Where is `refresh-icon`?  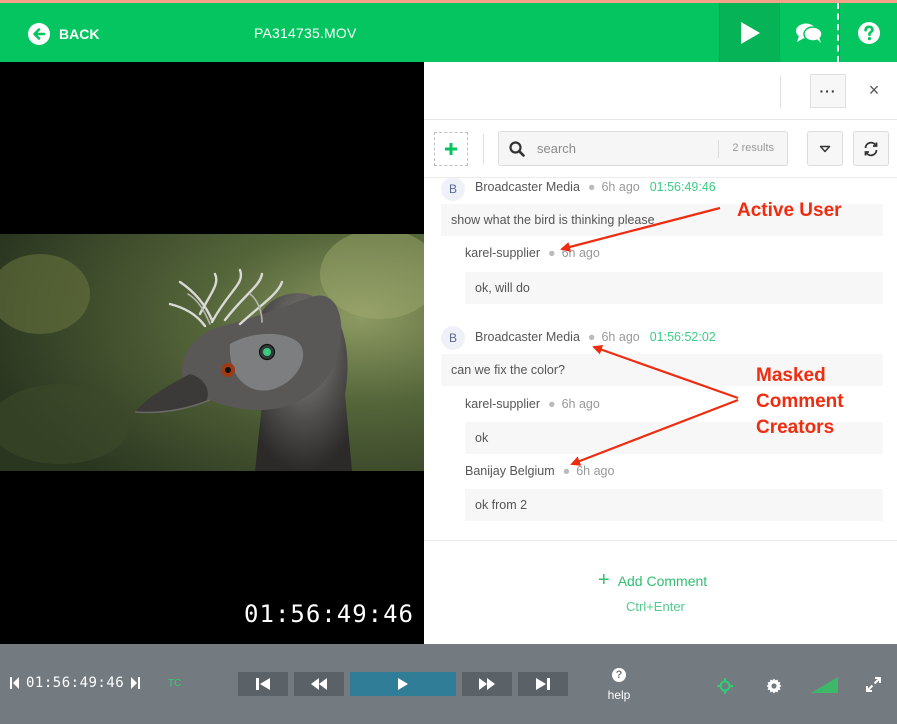 refresh-icon is located at coordinates (871, 148).